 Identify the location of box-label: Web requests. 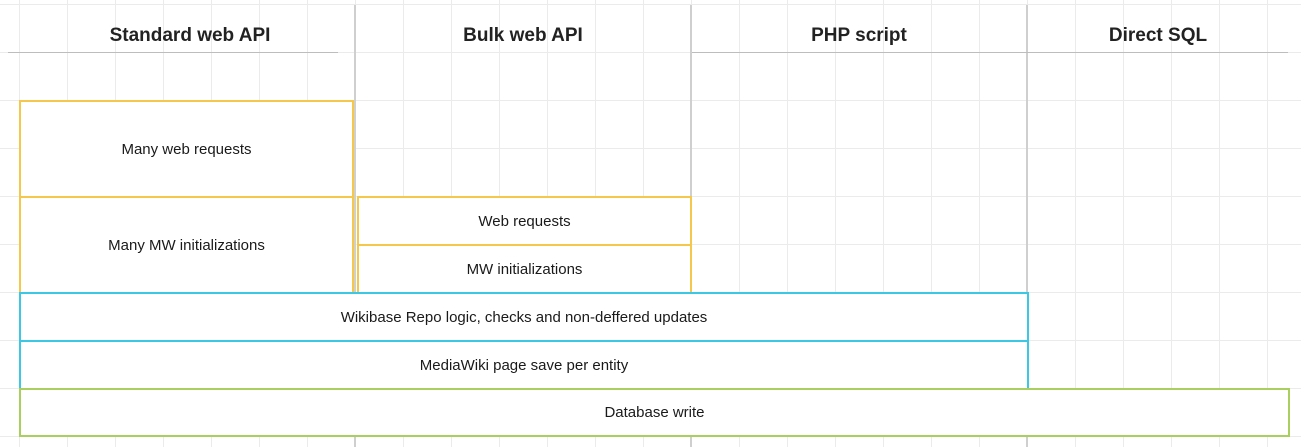
(524, 221).